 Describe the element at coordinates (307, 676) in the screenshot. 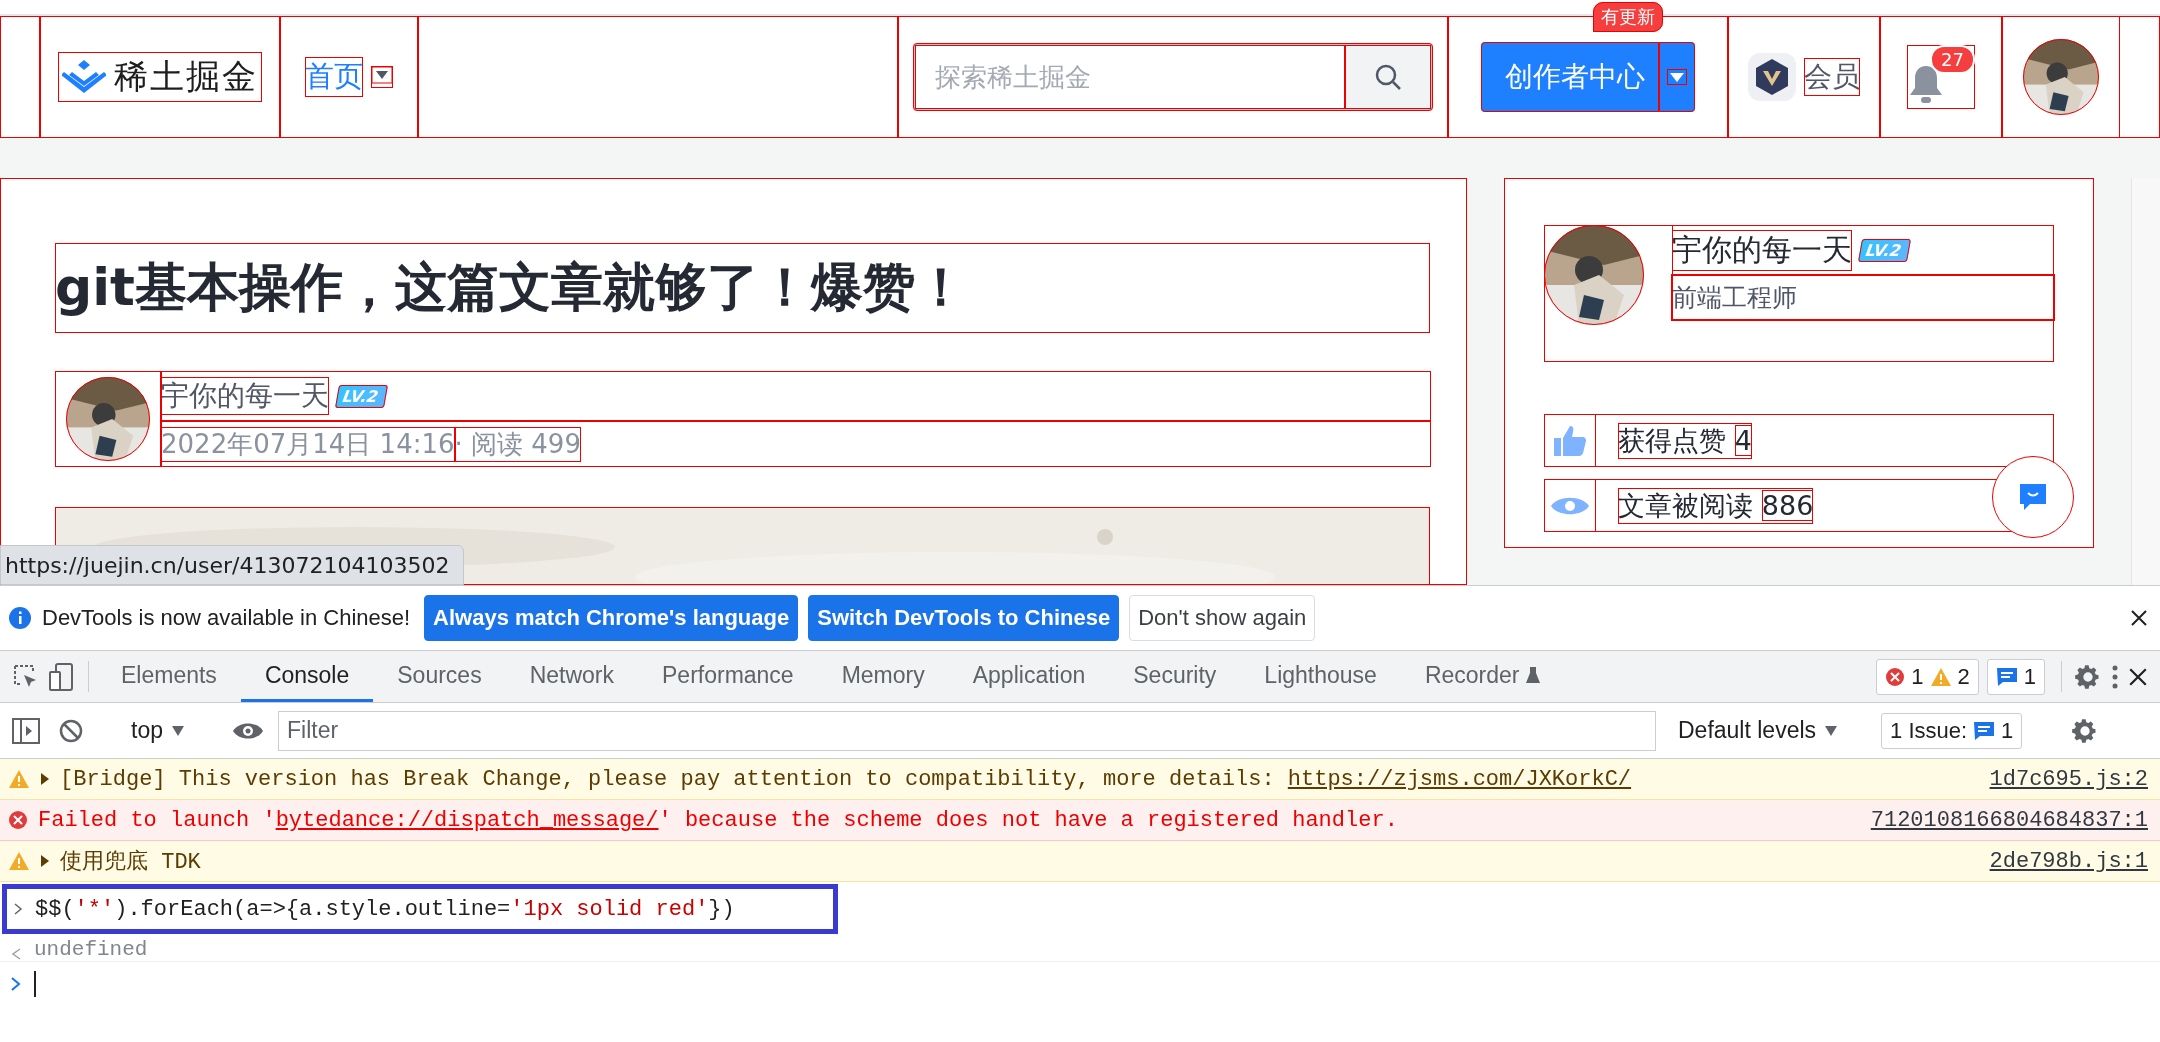

I see `devtools-tab: Console` at that location.